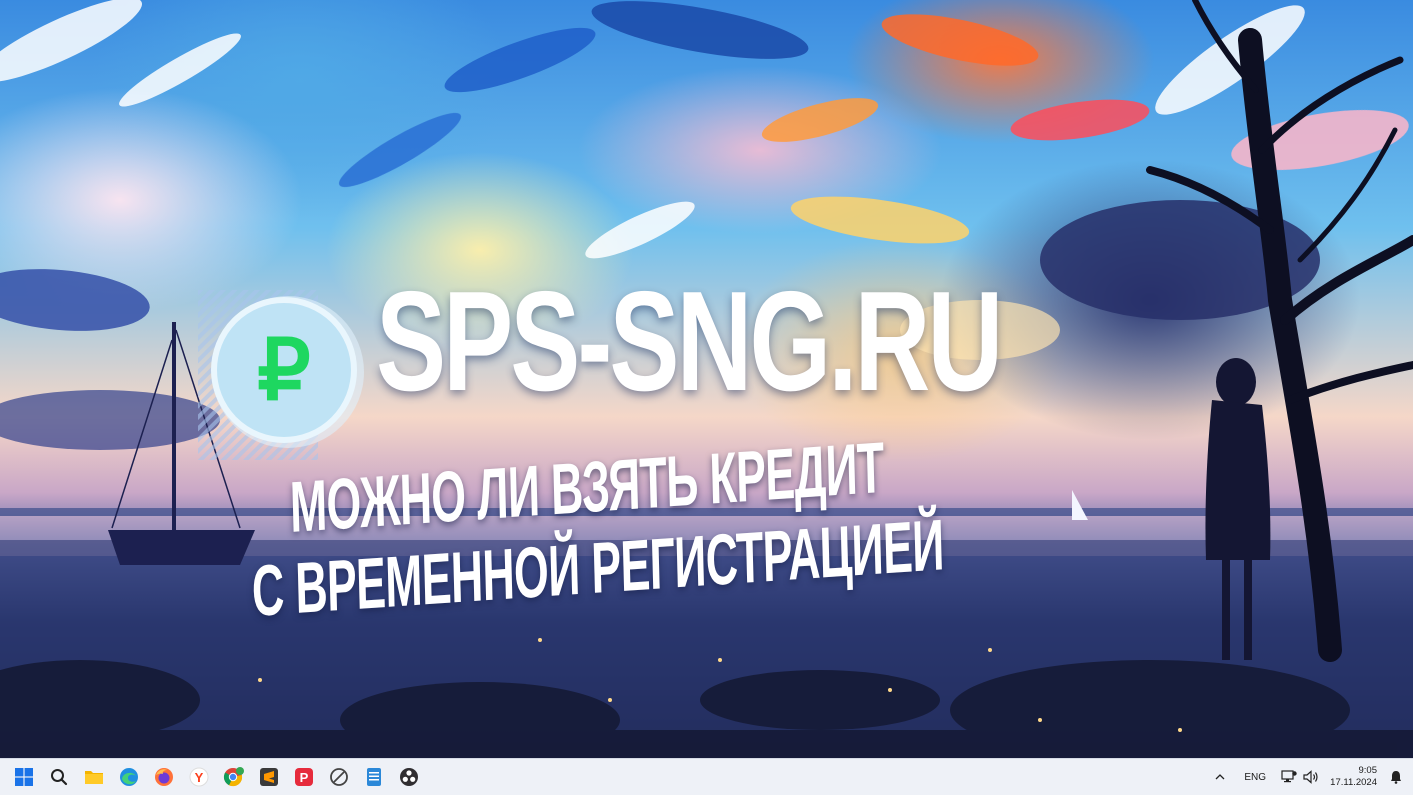 Image resolution: width=1413 pixels, height=795 pixels. I want to click on clock: 9:05 17.11.2024, so click(1353, 777).